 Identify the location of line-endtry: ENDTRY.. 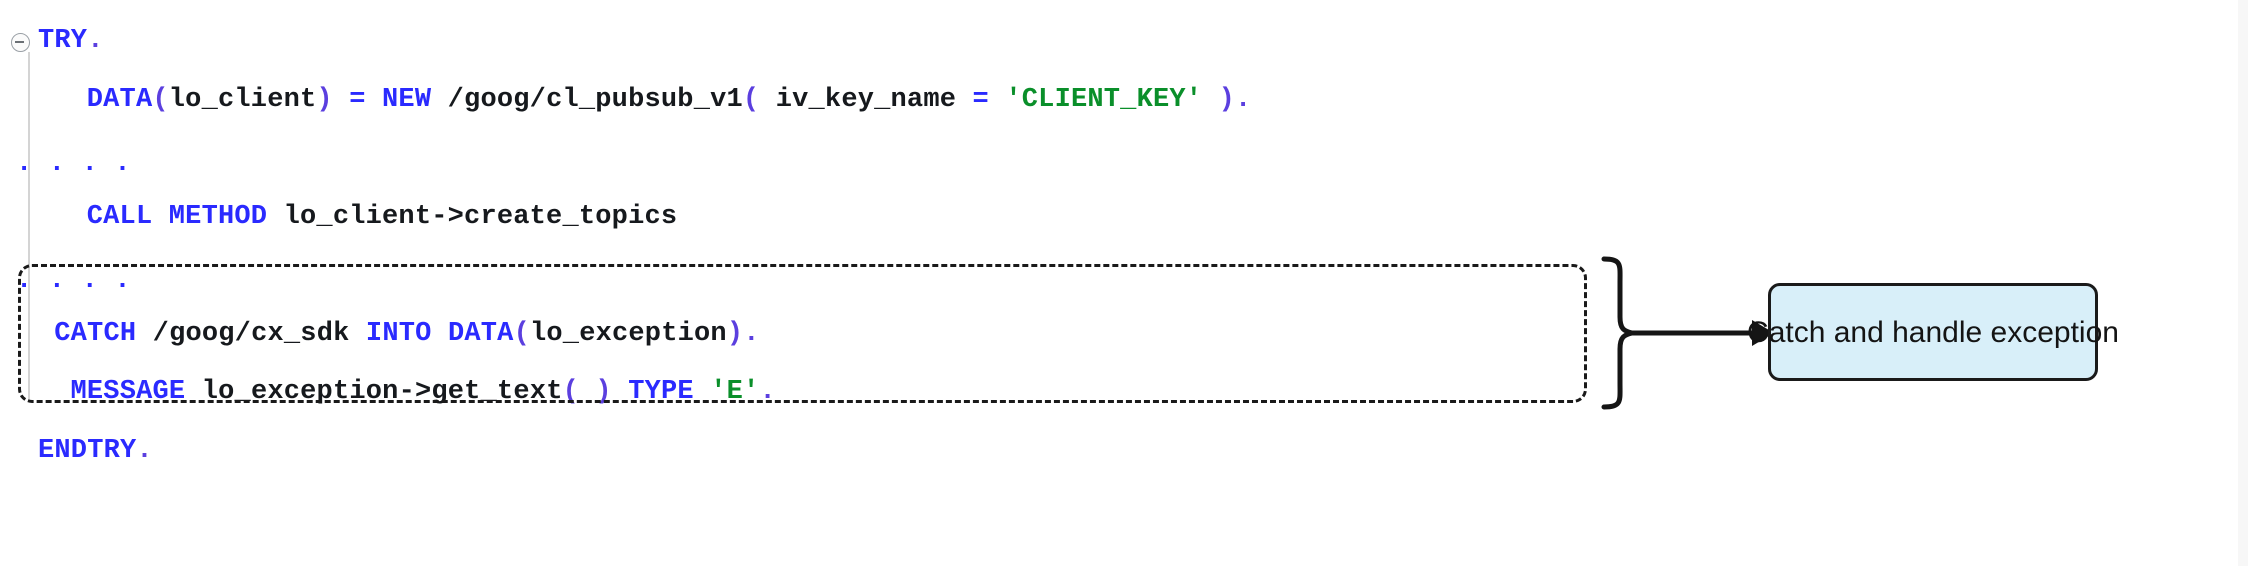
(95, 451).